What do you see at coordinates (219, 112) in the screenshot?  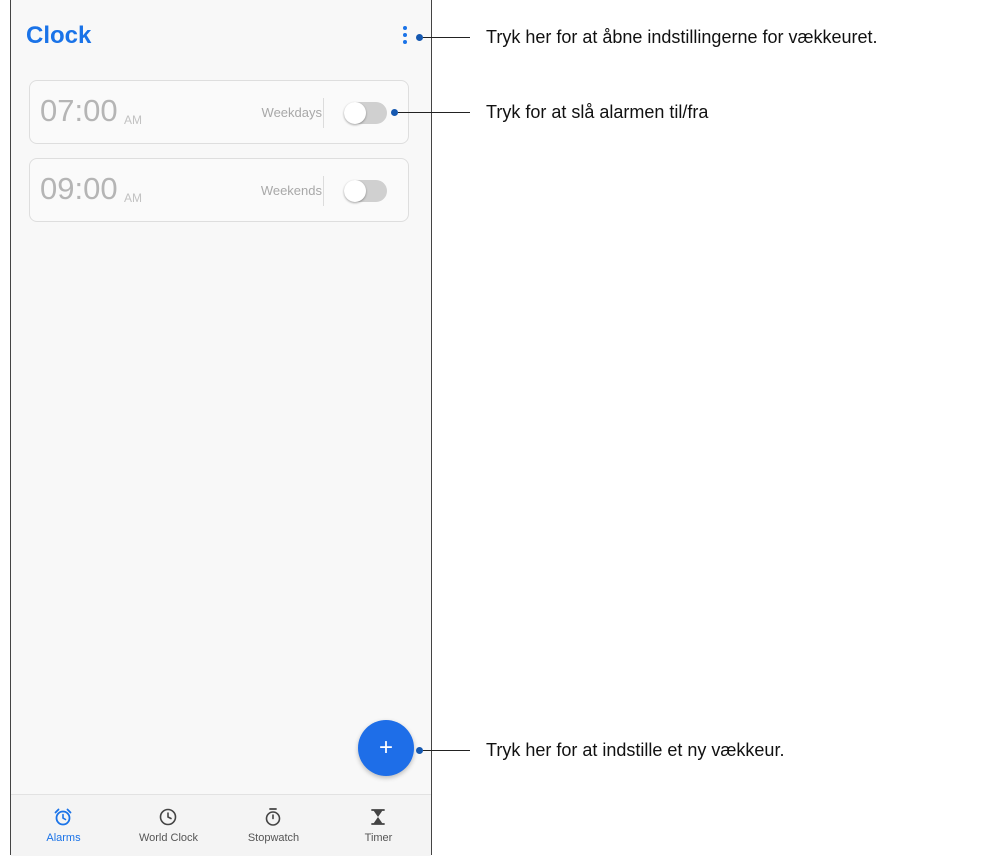 I see `alarm-item: 07:00 AM Weekdays` at bounding box center [219, 112].